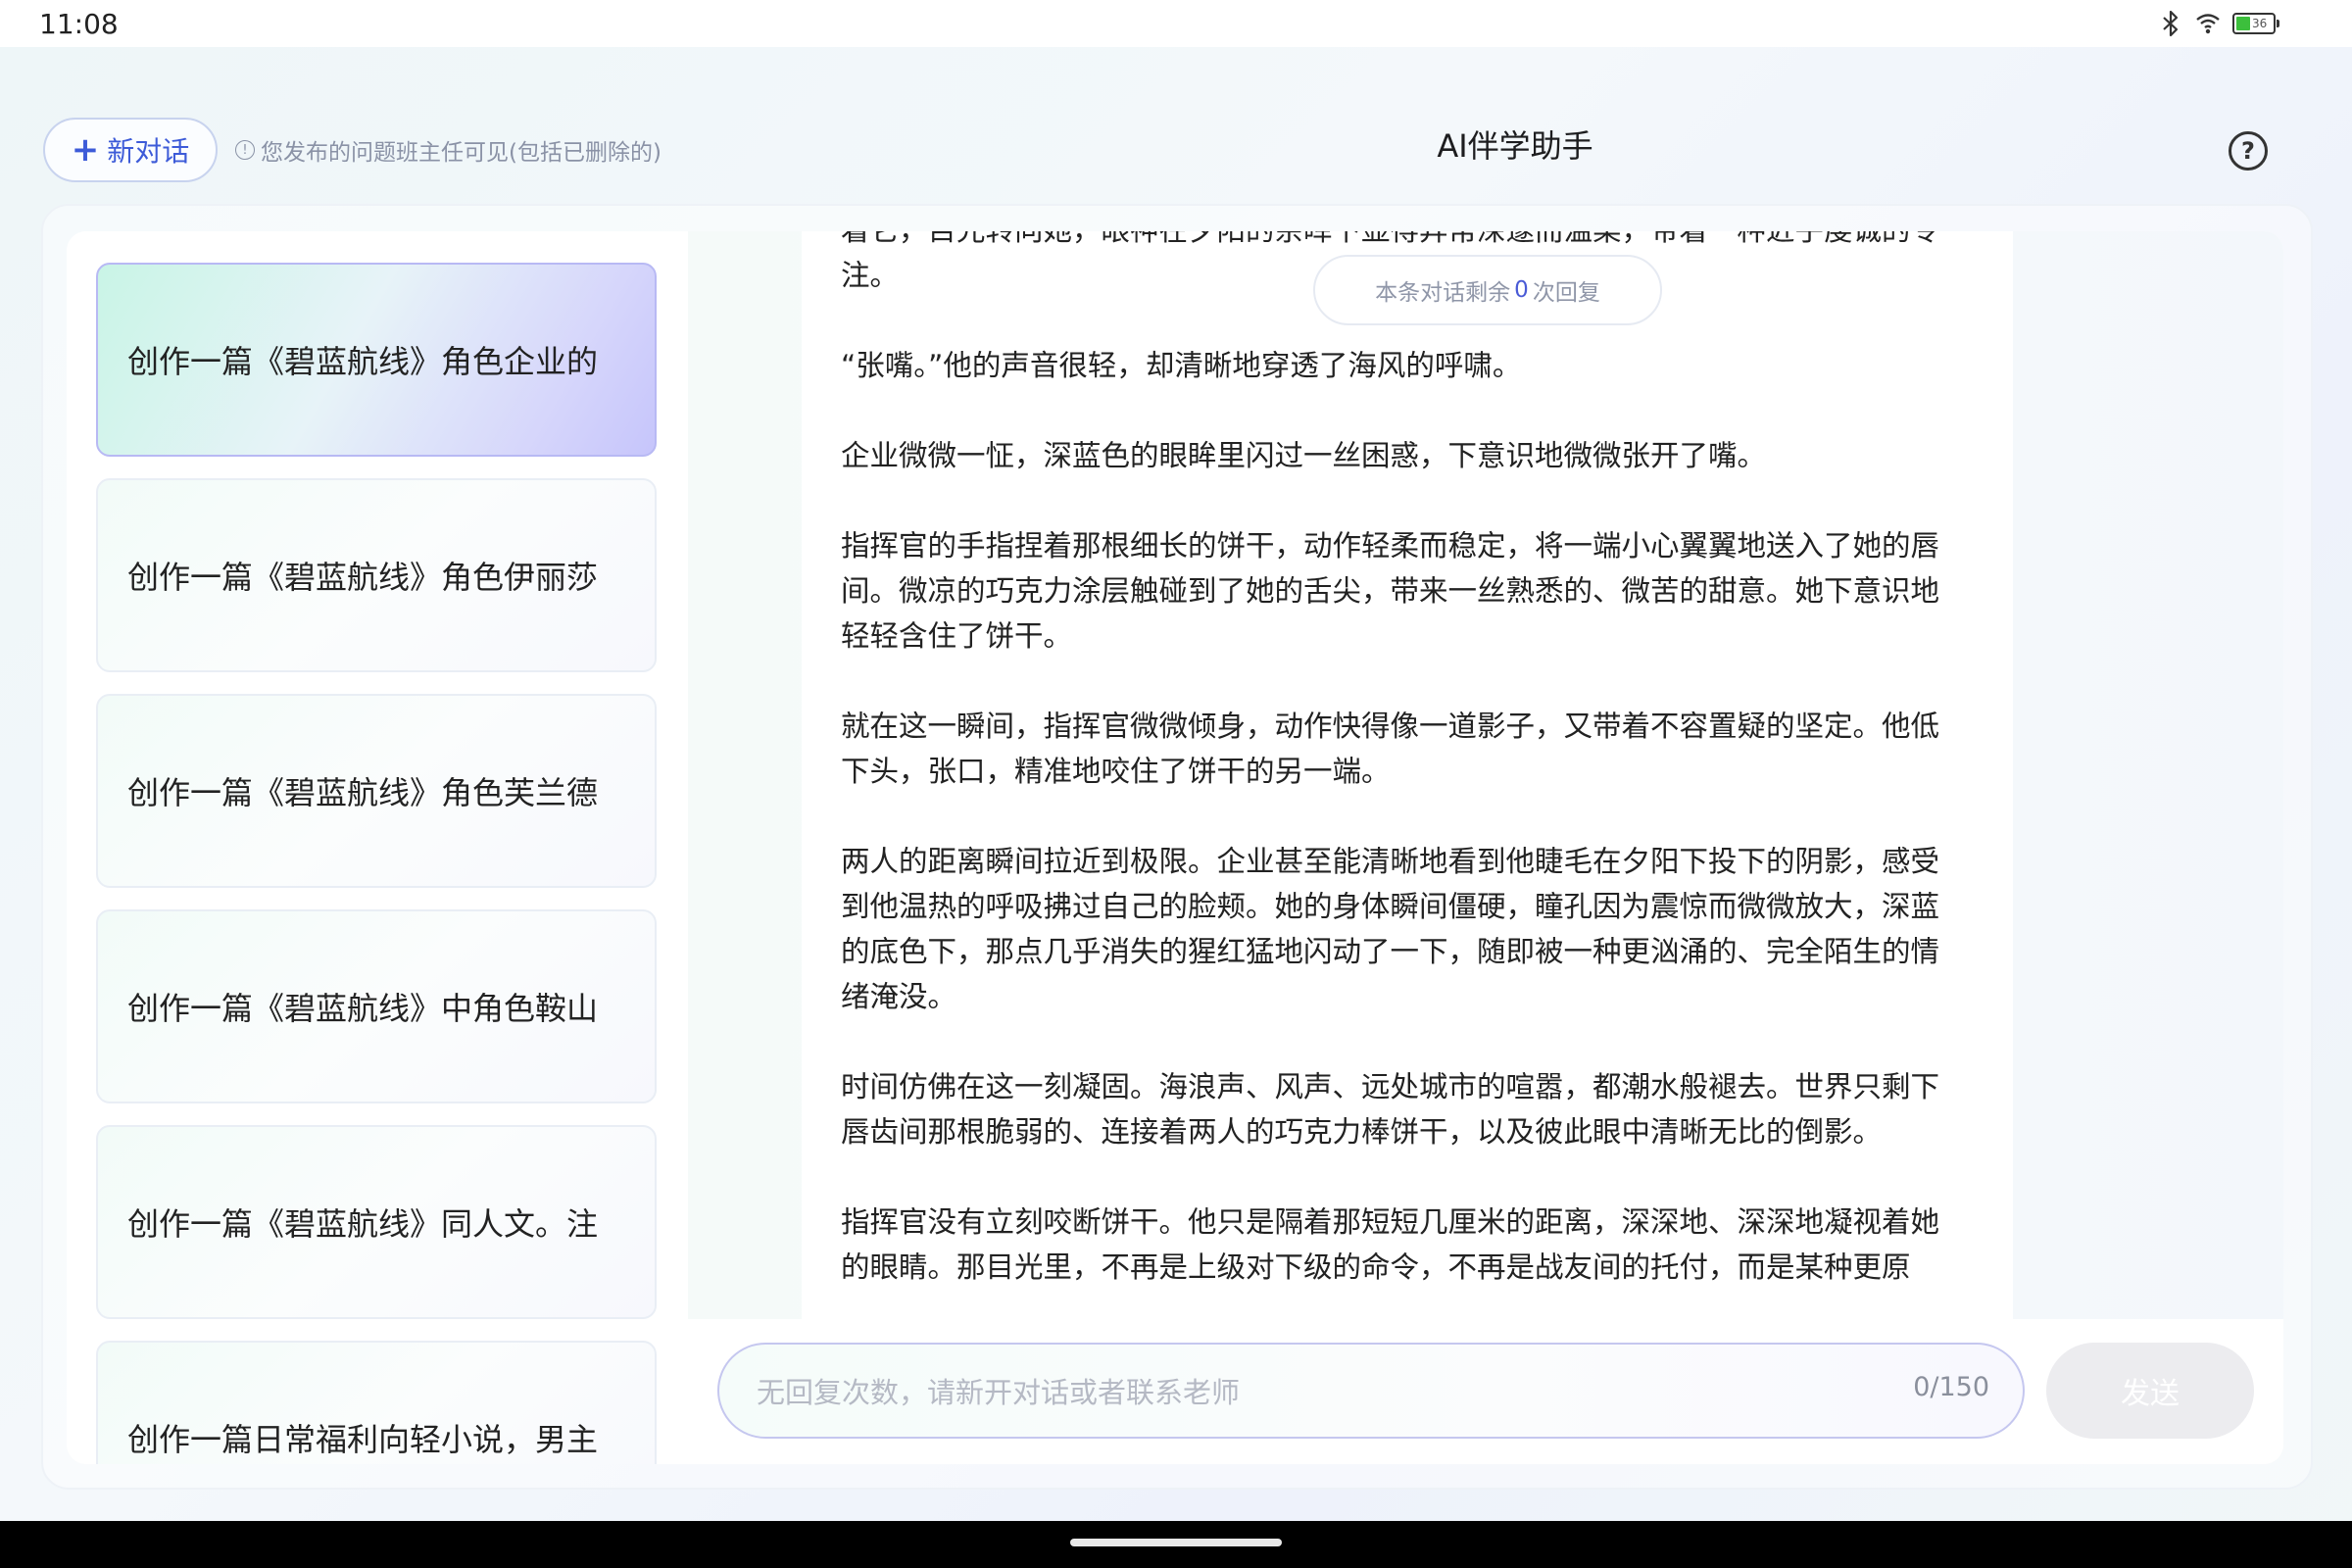 Image resolution: width=2352 pixels, height=1568 pixels. I want to click on conversation-item-1: 创作一篇《碧蓝航线》角色企业的, so click(376, 360).